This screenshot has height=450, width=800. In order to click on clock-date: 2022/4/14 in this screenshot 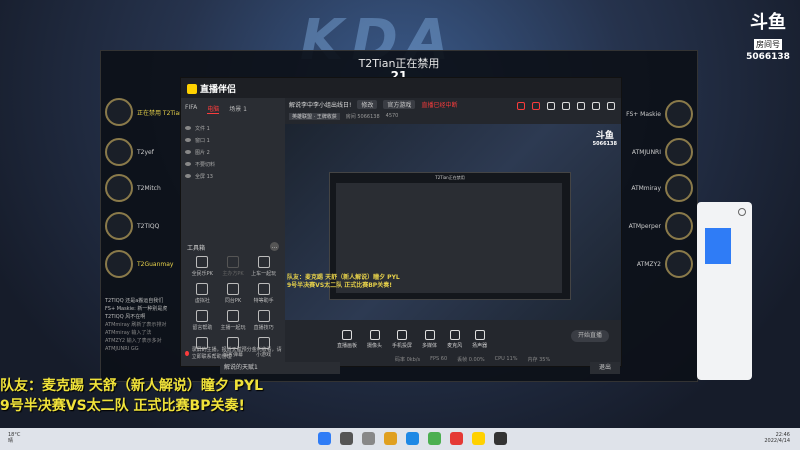, I will do `click(777, 441)`.